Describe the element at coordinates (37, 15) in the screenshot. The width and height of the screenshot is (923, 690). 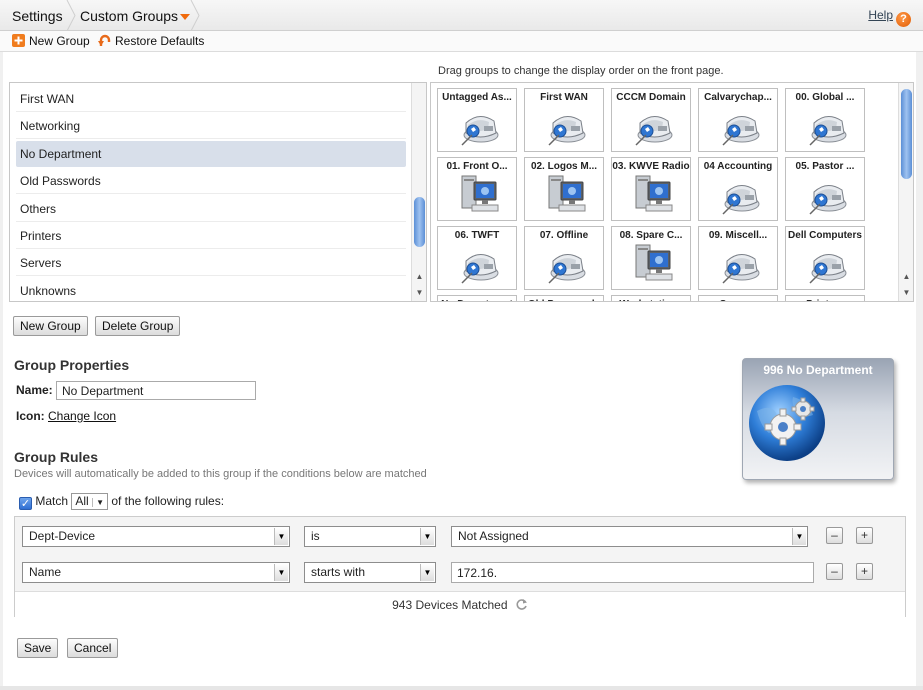
I see `breadcrumb-settings: Settings` at that location.